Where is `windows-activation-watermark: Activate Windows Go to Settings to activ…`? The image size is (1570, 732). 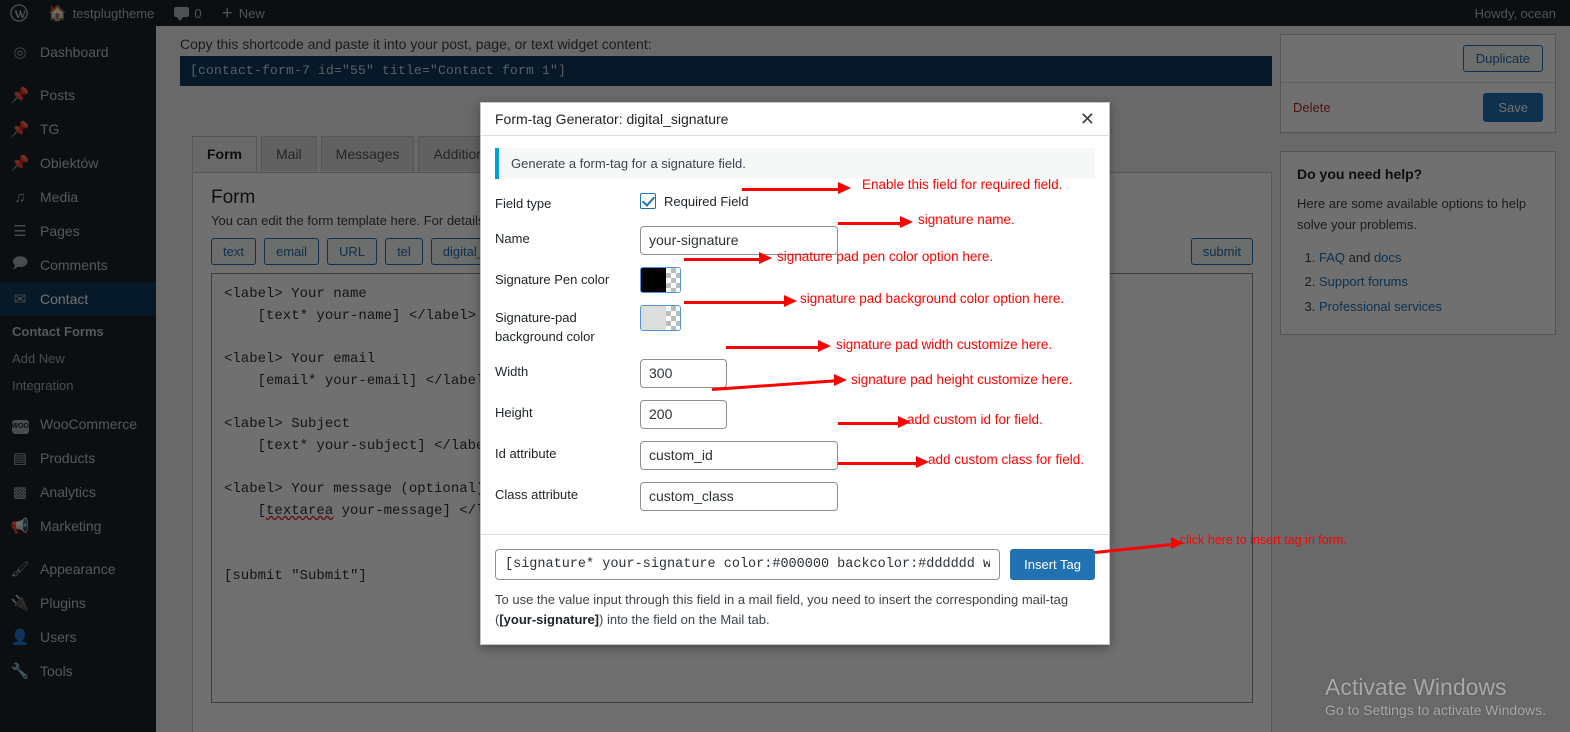
windows-activation-watermark: Activate Windows Go to Settings to activ… is located at coordinates (1435, 695).